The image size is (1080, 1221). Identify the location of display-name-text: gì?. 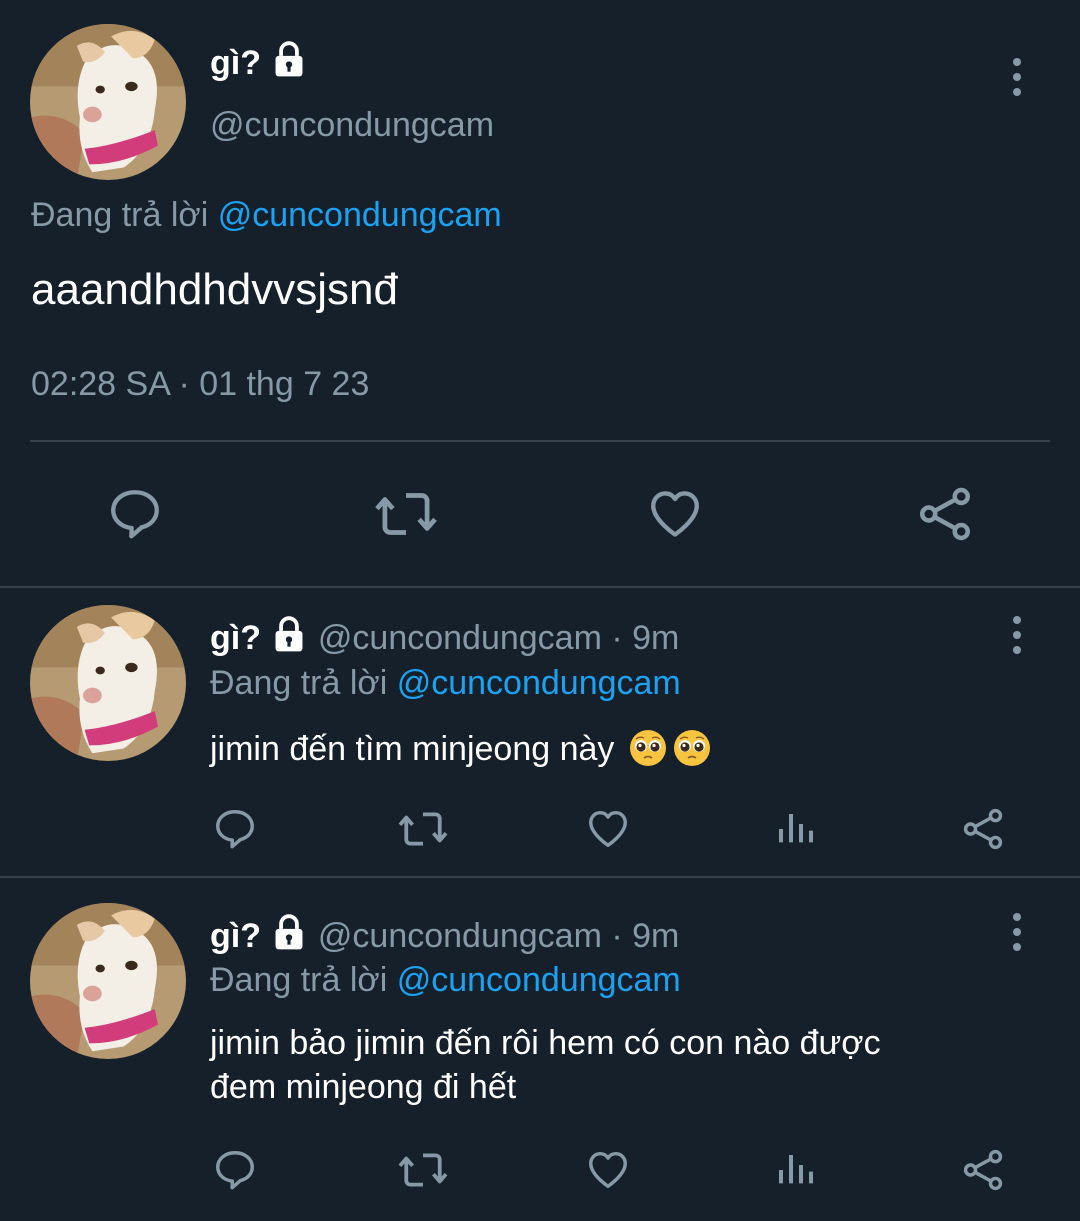
(235, 63).